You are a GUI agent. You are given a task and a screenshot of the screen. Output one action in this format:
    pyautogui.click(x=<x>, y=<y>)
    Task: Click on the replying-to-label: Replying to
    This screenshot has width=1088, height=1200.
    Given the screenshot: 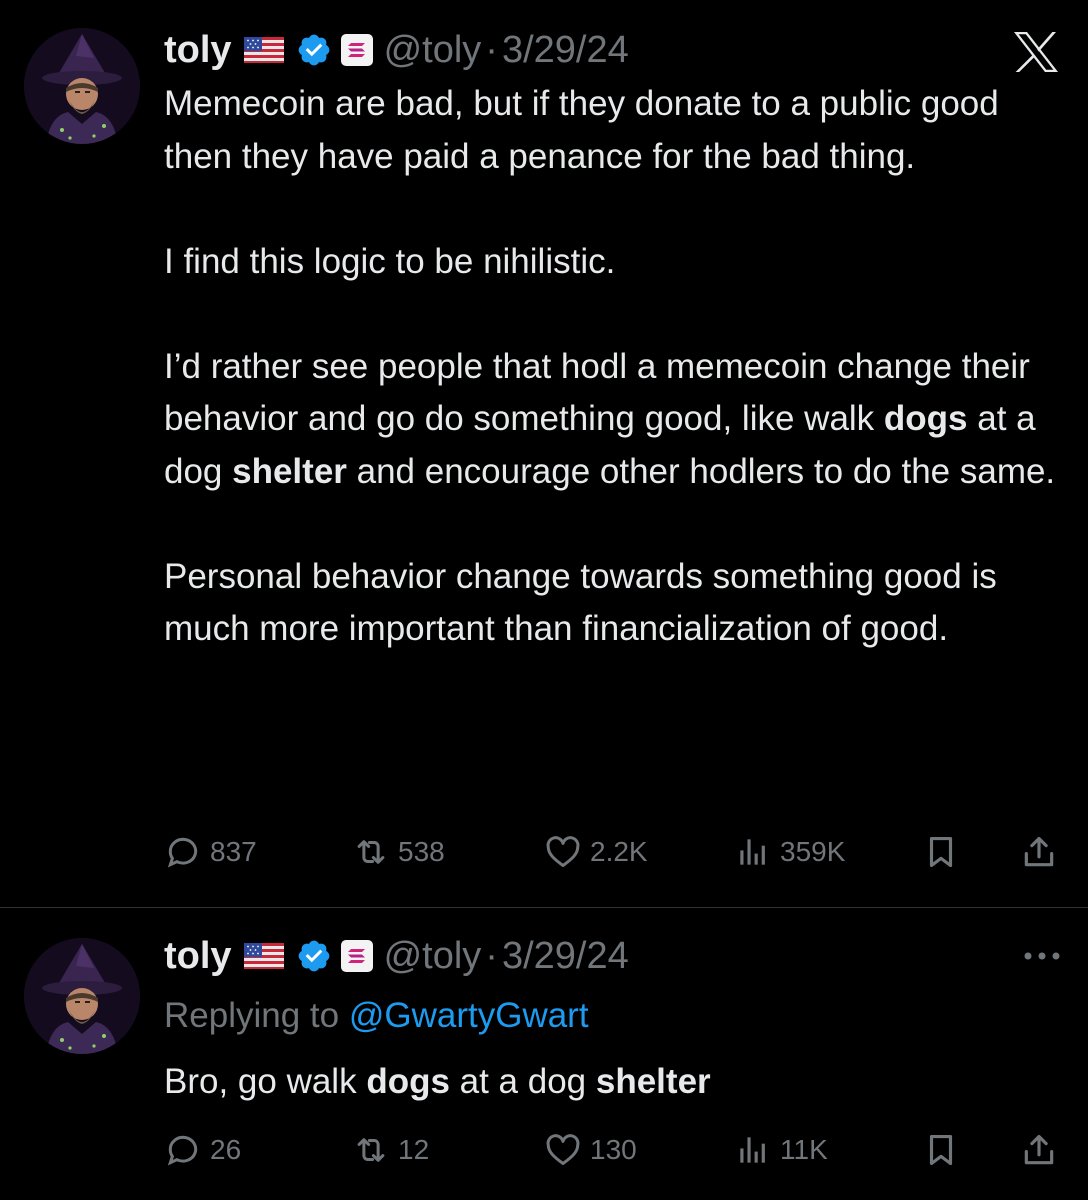 What is the action you would take?
    pyautogui.click(x=252, y=1015)
    